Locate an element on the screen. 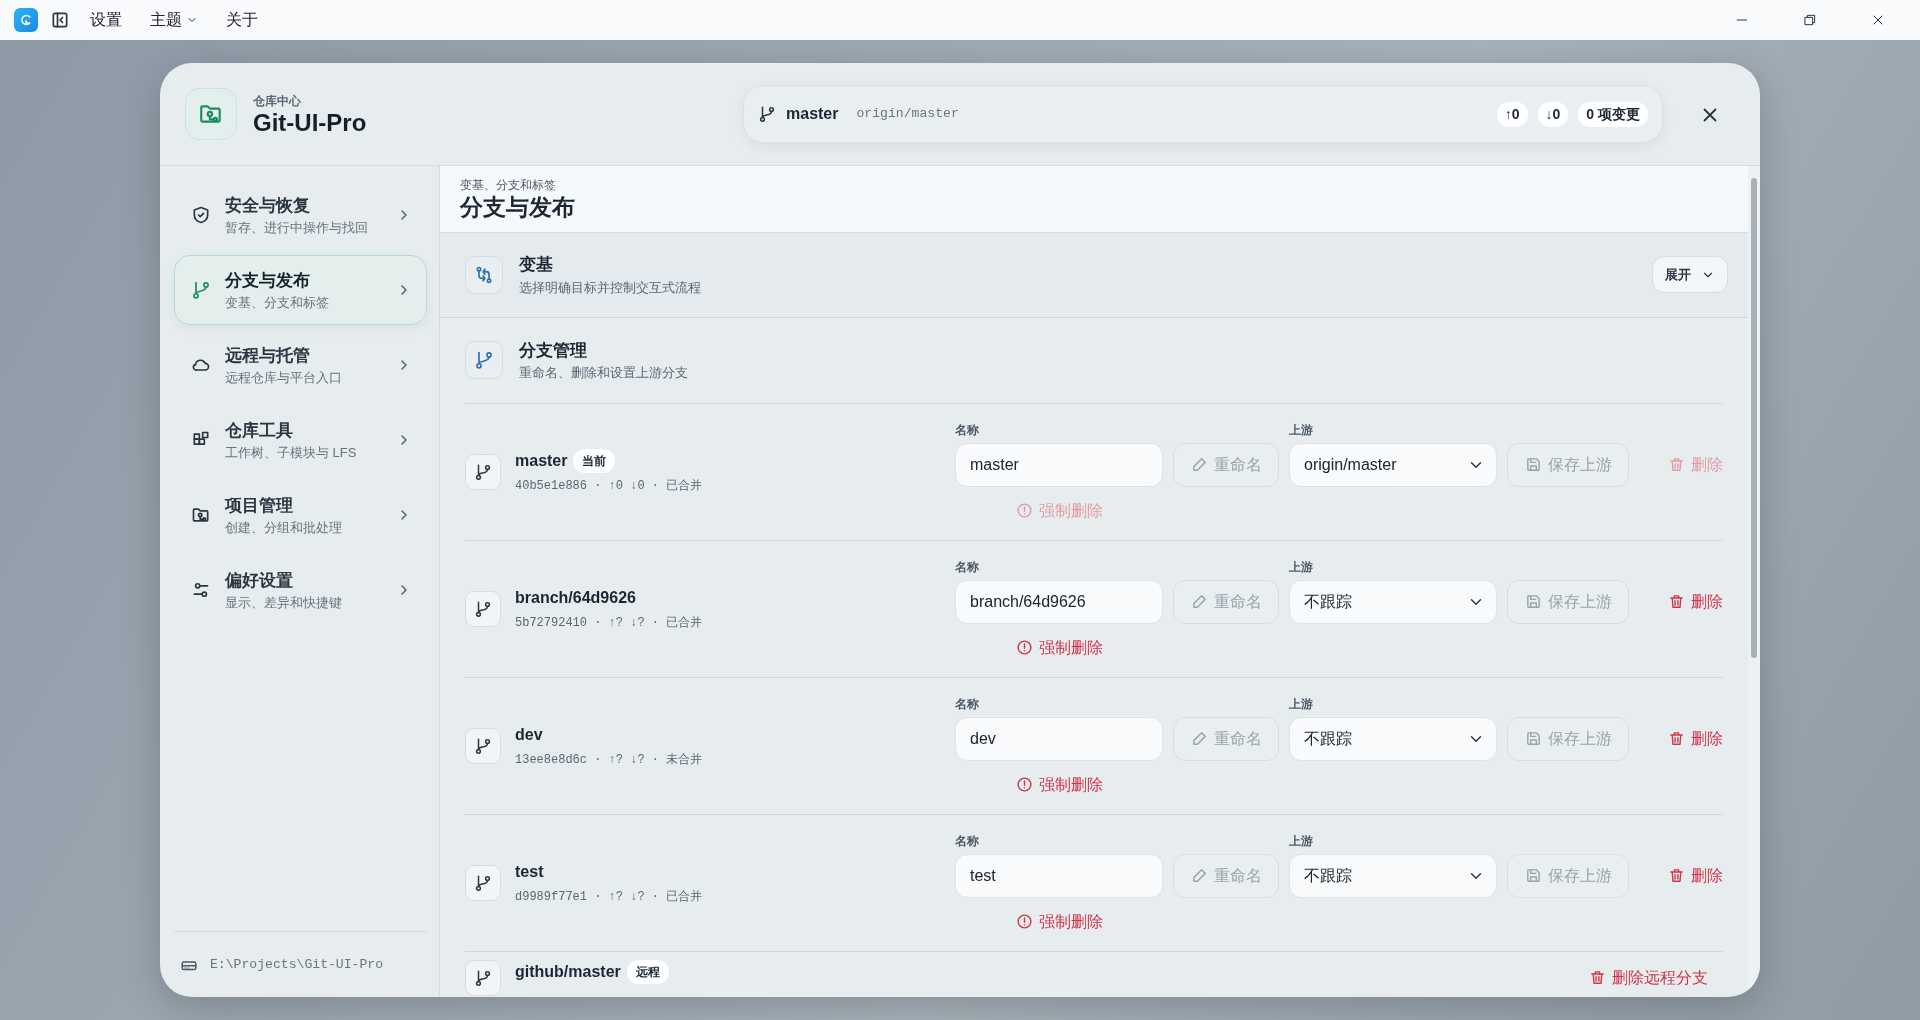 Image resolution: width=1920 pixels, height=1020 pixels. menu-item: 设置 is located at coordinates (106, 20).